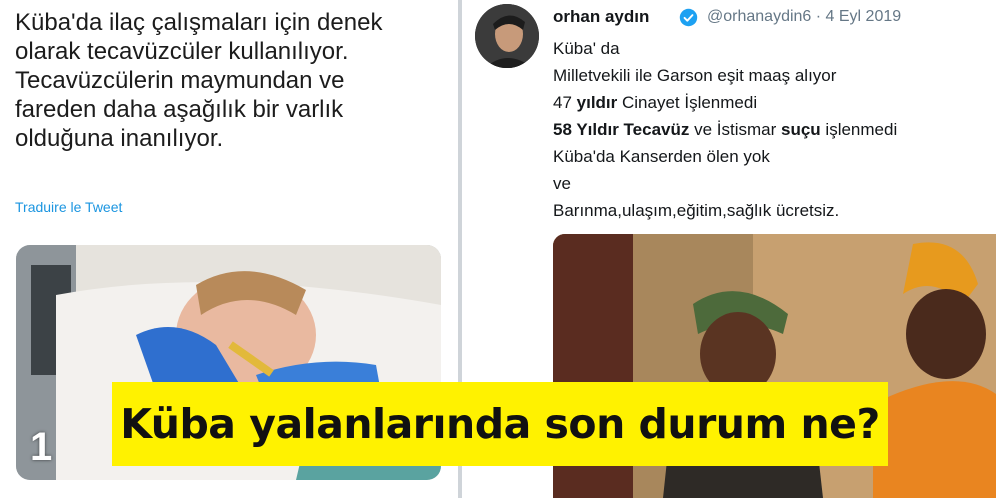  Describe the element at coordinates (696, 210) in the screenshot. I see `tweet-line: Barınma,ulaşım,eğitim,sağlık ücretsiz.` at that location.